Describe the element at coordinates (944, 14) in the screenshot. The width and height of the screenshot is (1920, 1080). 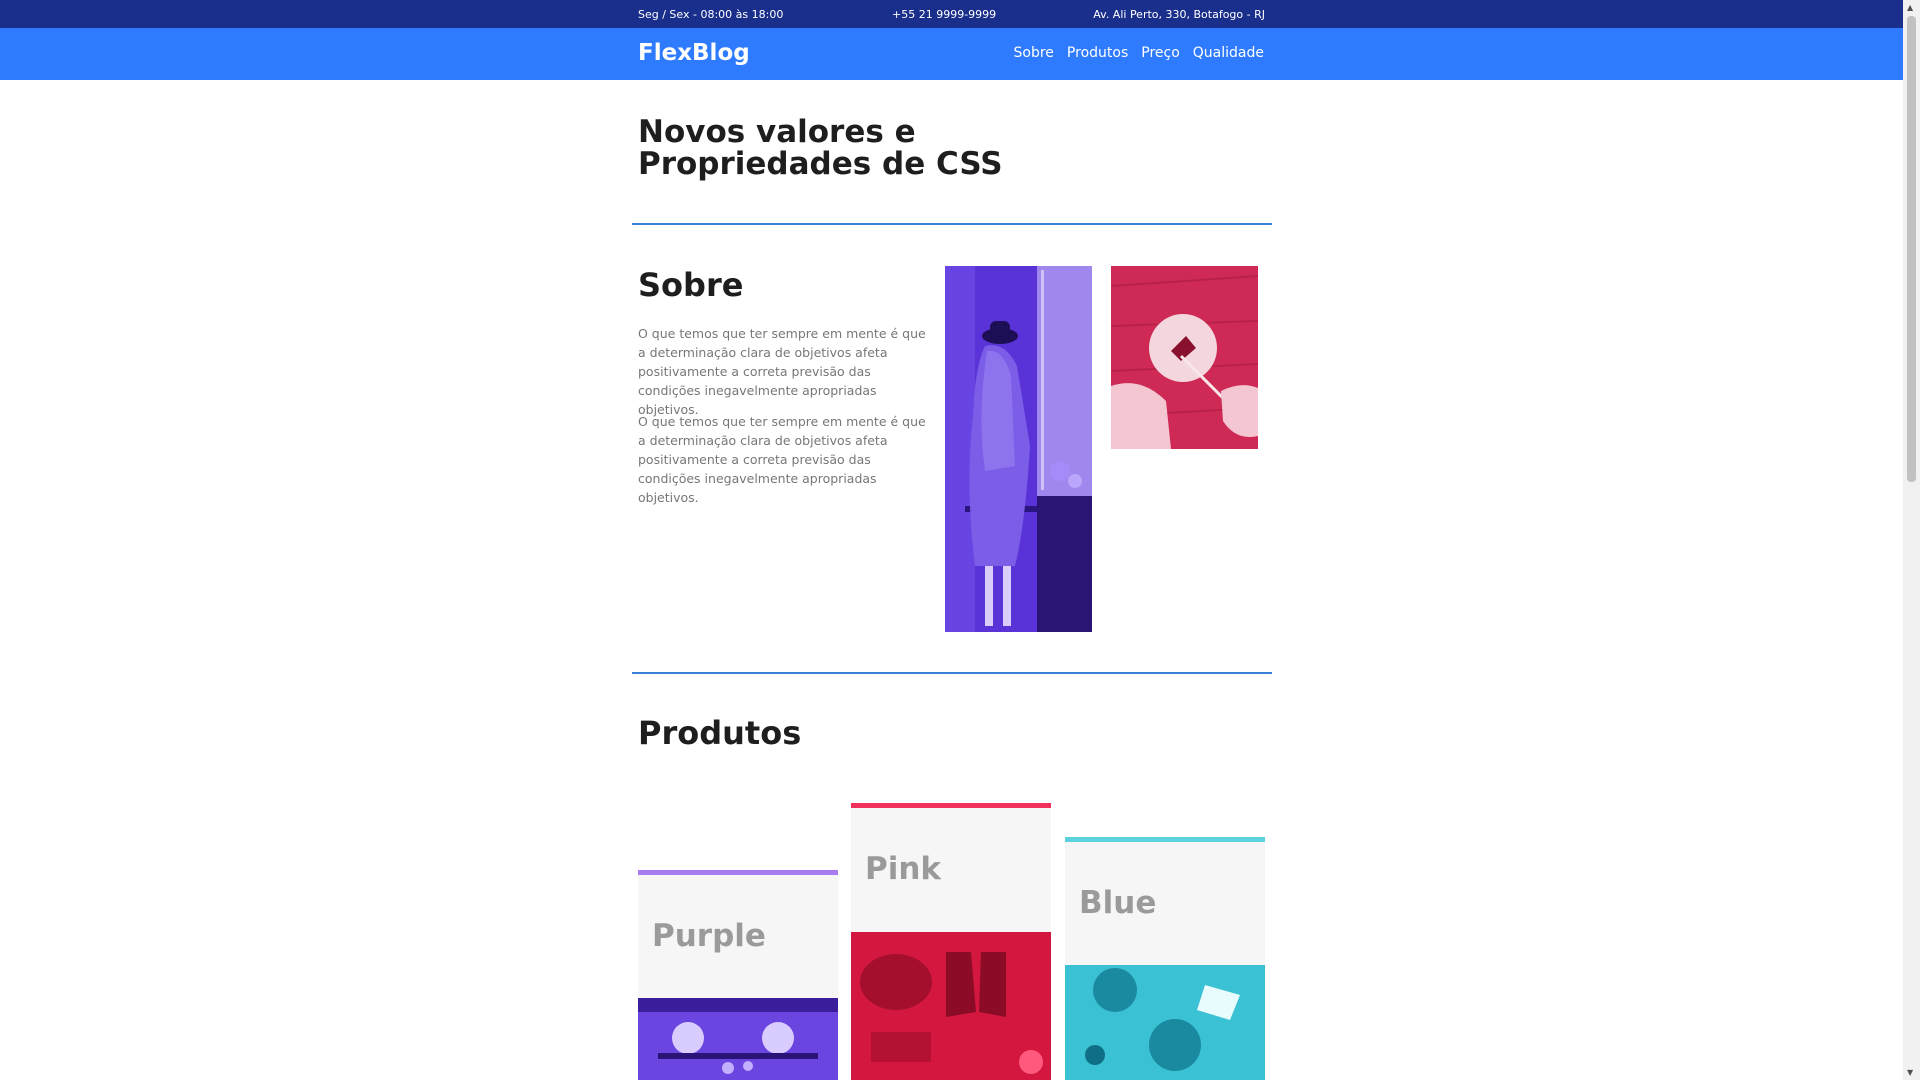
I see `phone-number: +55 21 9999-9999` at that location.